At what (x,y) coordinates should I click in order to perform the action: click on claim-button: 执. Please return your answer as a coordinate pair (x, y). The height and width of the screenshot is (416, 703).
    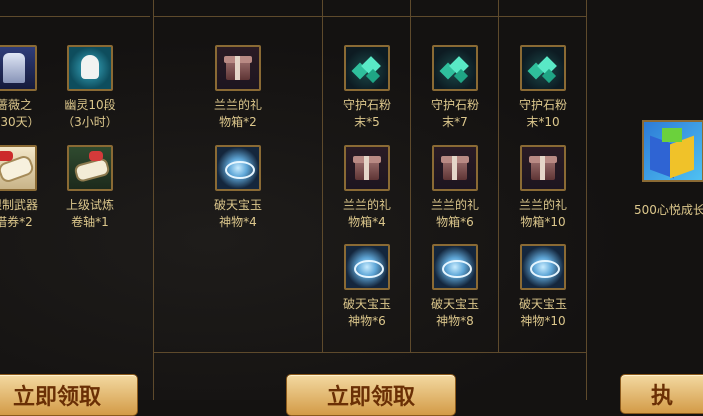
    Looking at the image, I should click on (661, 394).